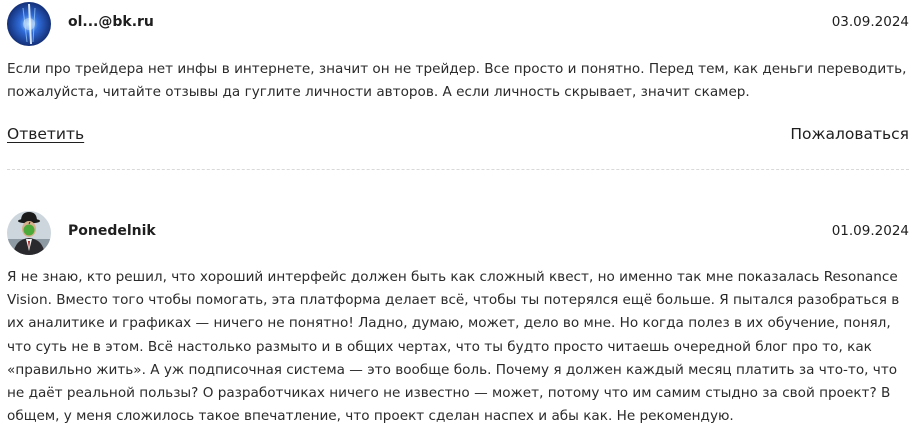  Describe the element at coordinates (458, 24) in the screenshot. I see `review-header: ol...@bk.ru 03.09.2024` at that location.